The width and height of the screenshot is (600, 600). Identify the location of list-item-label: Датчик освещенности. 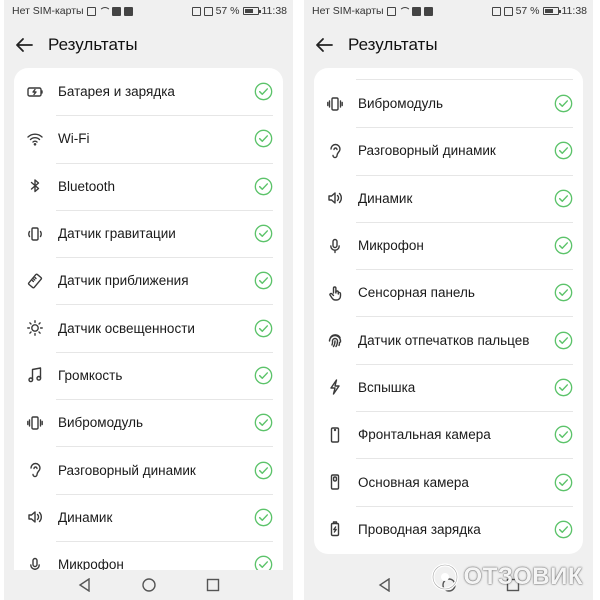
(126, 328).